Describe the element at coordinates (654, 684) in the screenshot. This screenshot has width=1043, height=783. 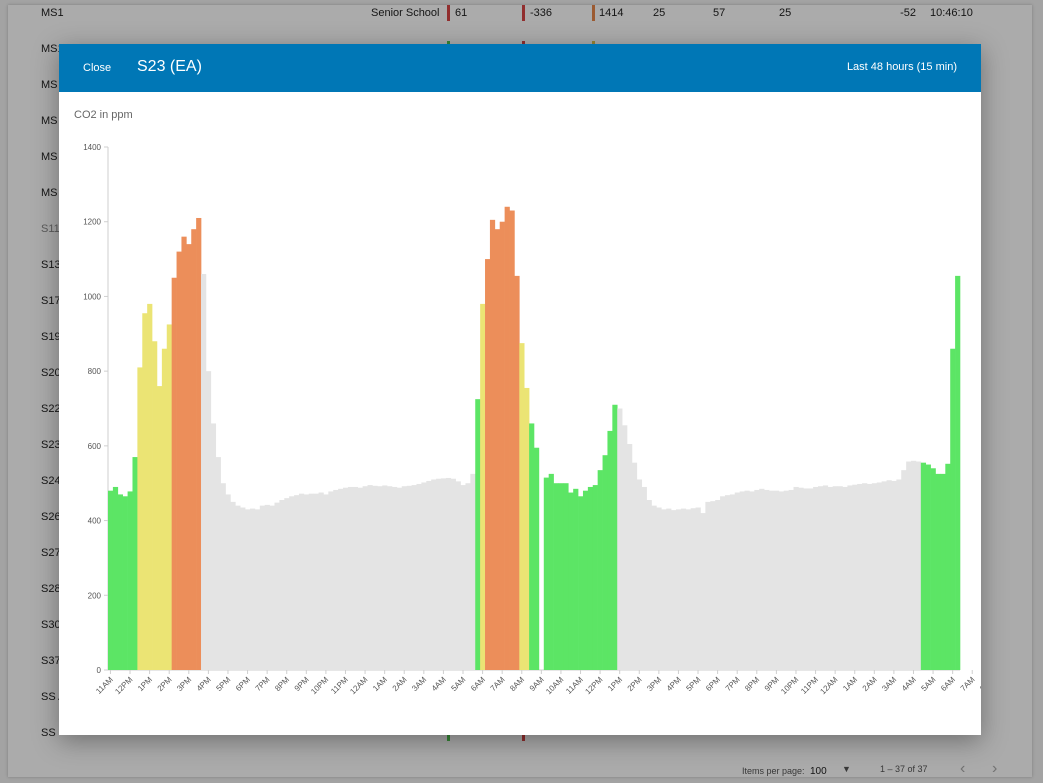
I see `x-tick-label: 3PM` at that location.